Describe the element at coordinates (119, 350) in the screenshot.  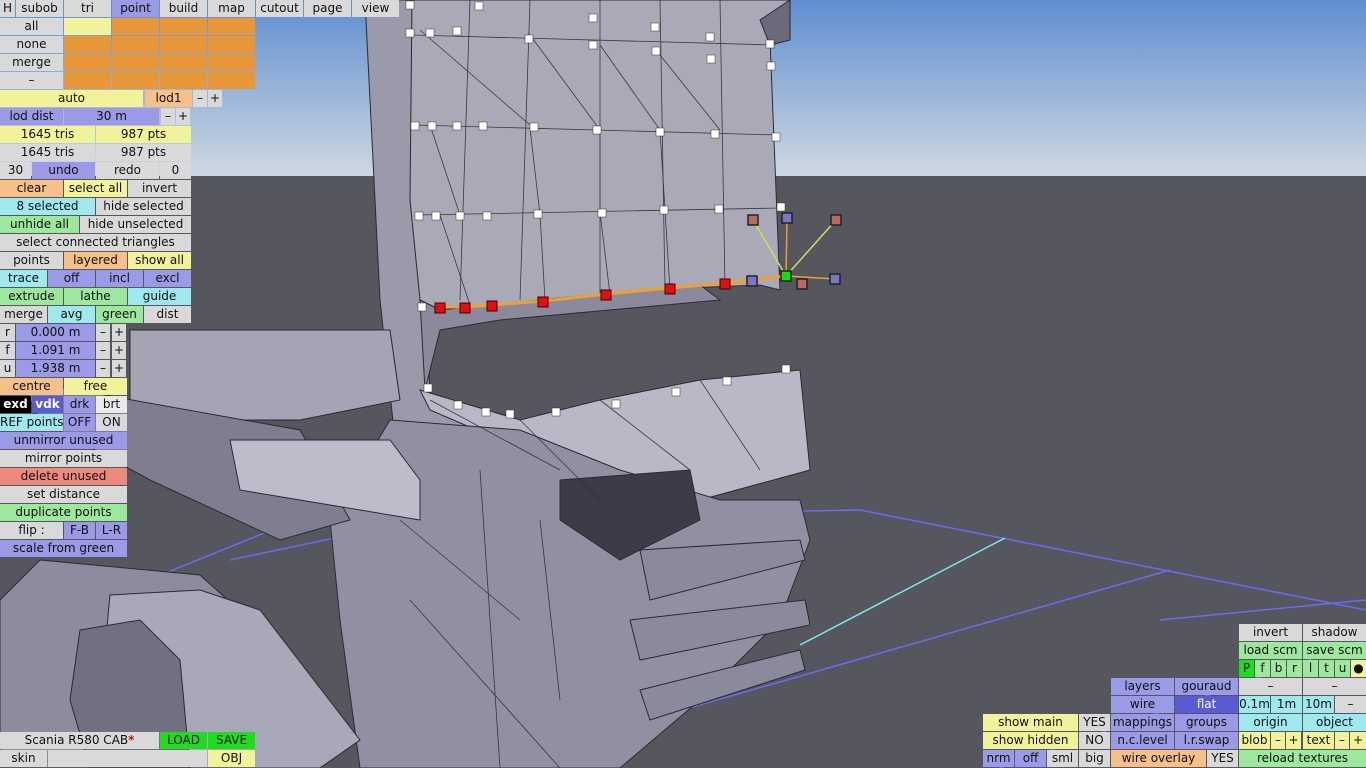
I see `f-plus: +` at that location.